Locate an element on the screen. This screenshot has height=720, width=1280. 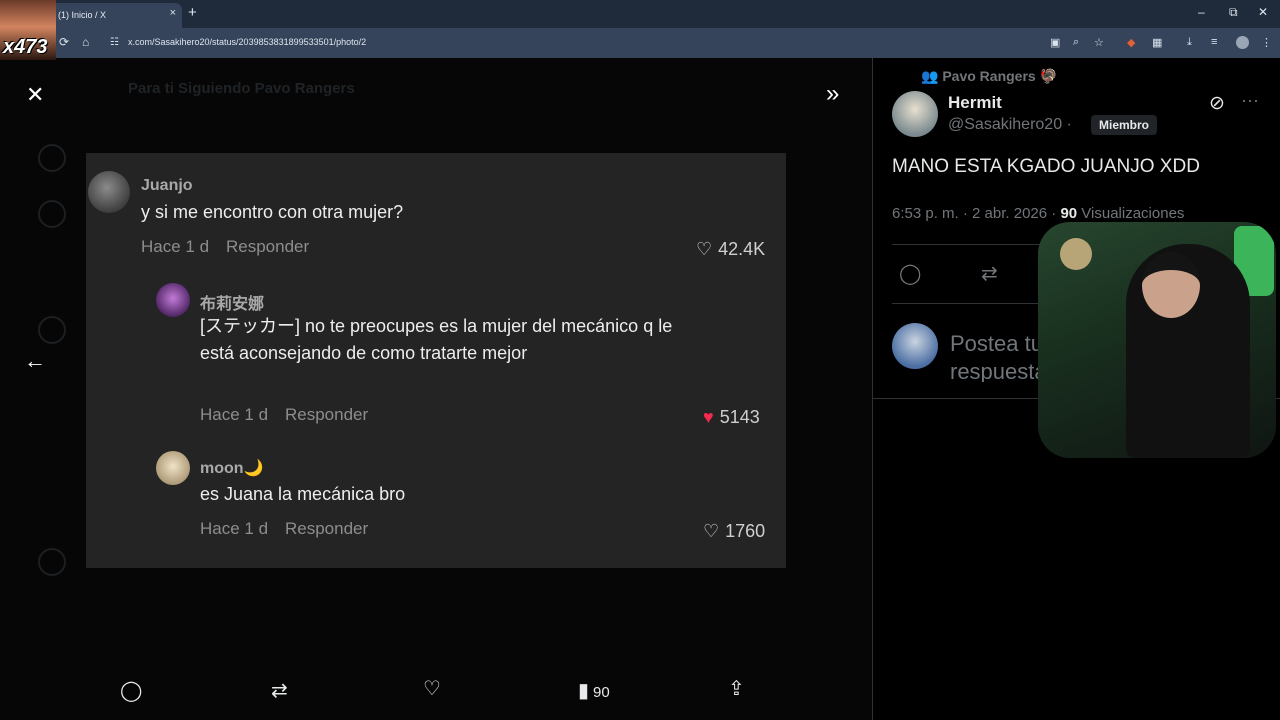
browser-tabbar: (1) Inicio / X × + – ⧉ ✕ is located at coordinates (640, 14).